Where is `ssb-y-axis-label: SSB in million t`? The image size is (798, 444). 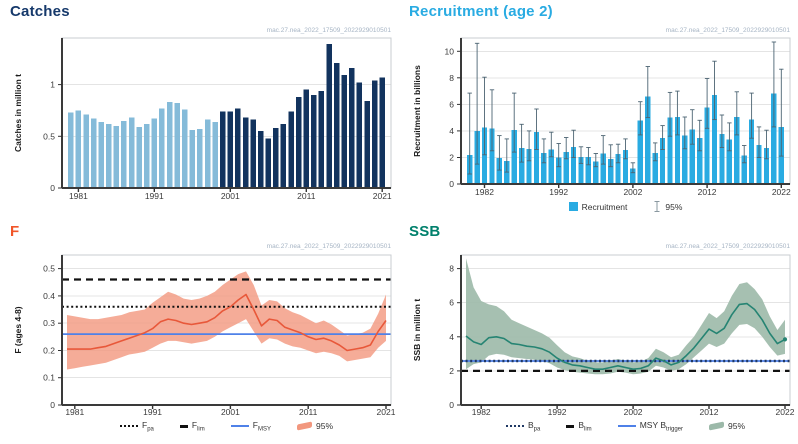 ssb-y-axis-label: SSB in million t is located at coordinates (417, 330).